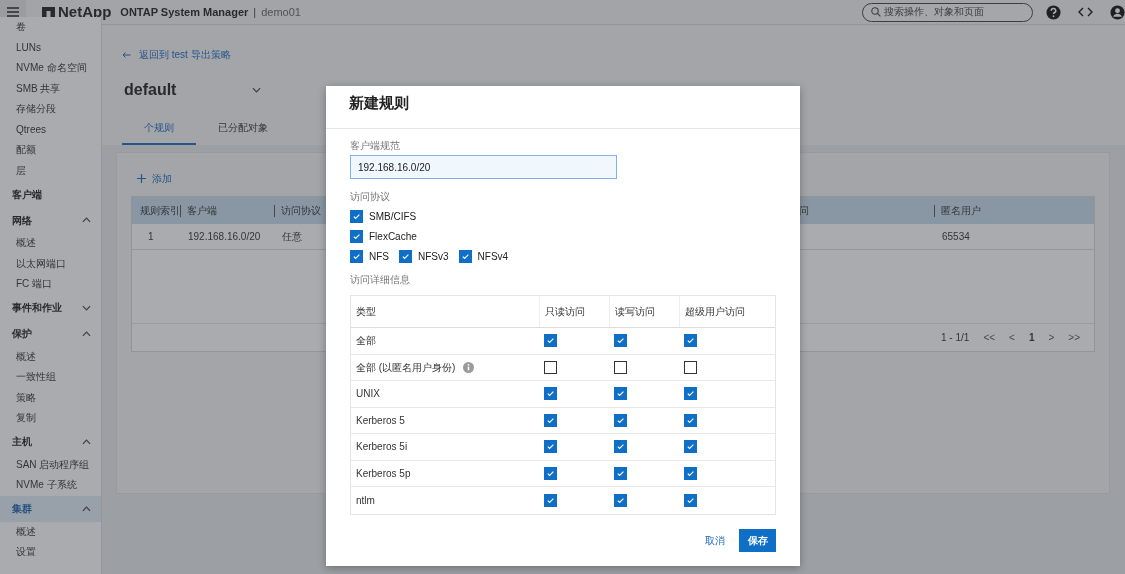 This screenshot has height=574, width=1125. I want to click on tab: 已分配对象, so click(243, 129).